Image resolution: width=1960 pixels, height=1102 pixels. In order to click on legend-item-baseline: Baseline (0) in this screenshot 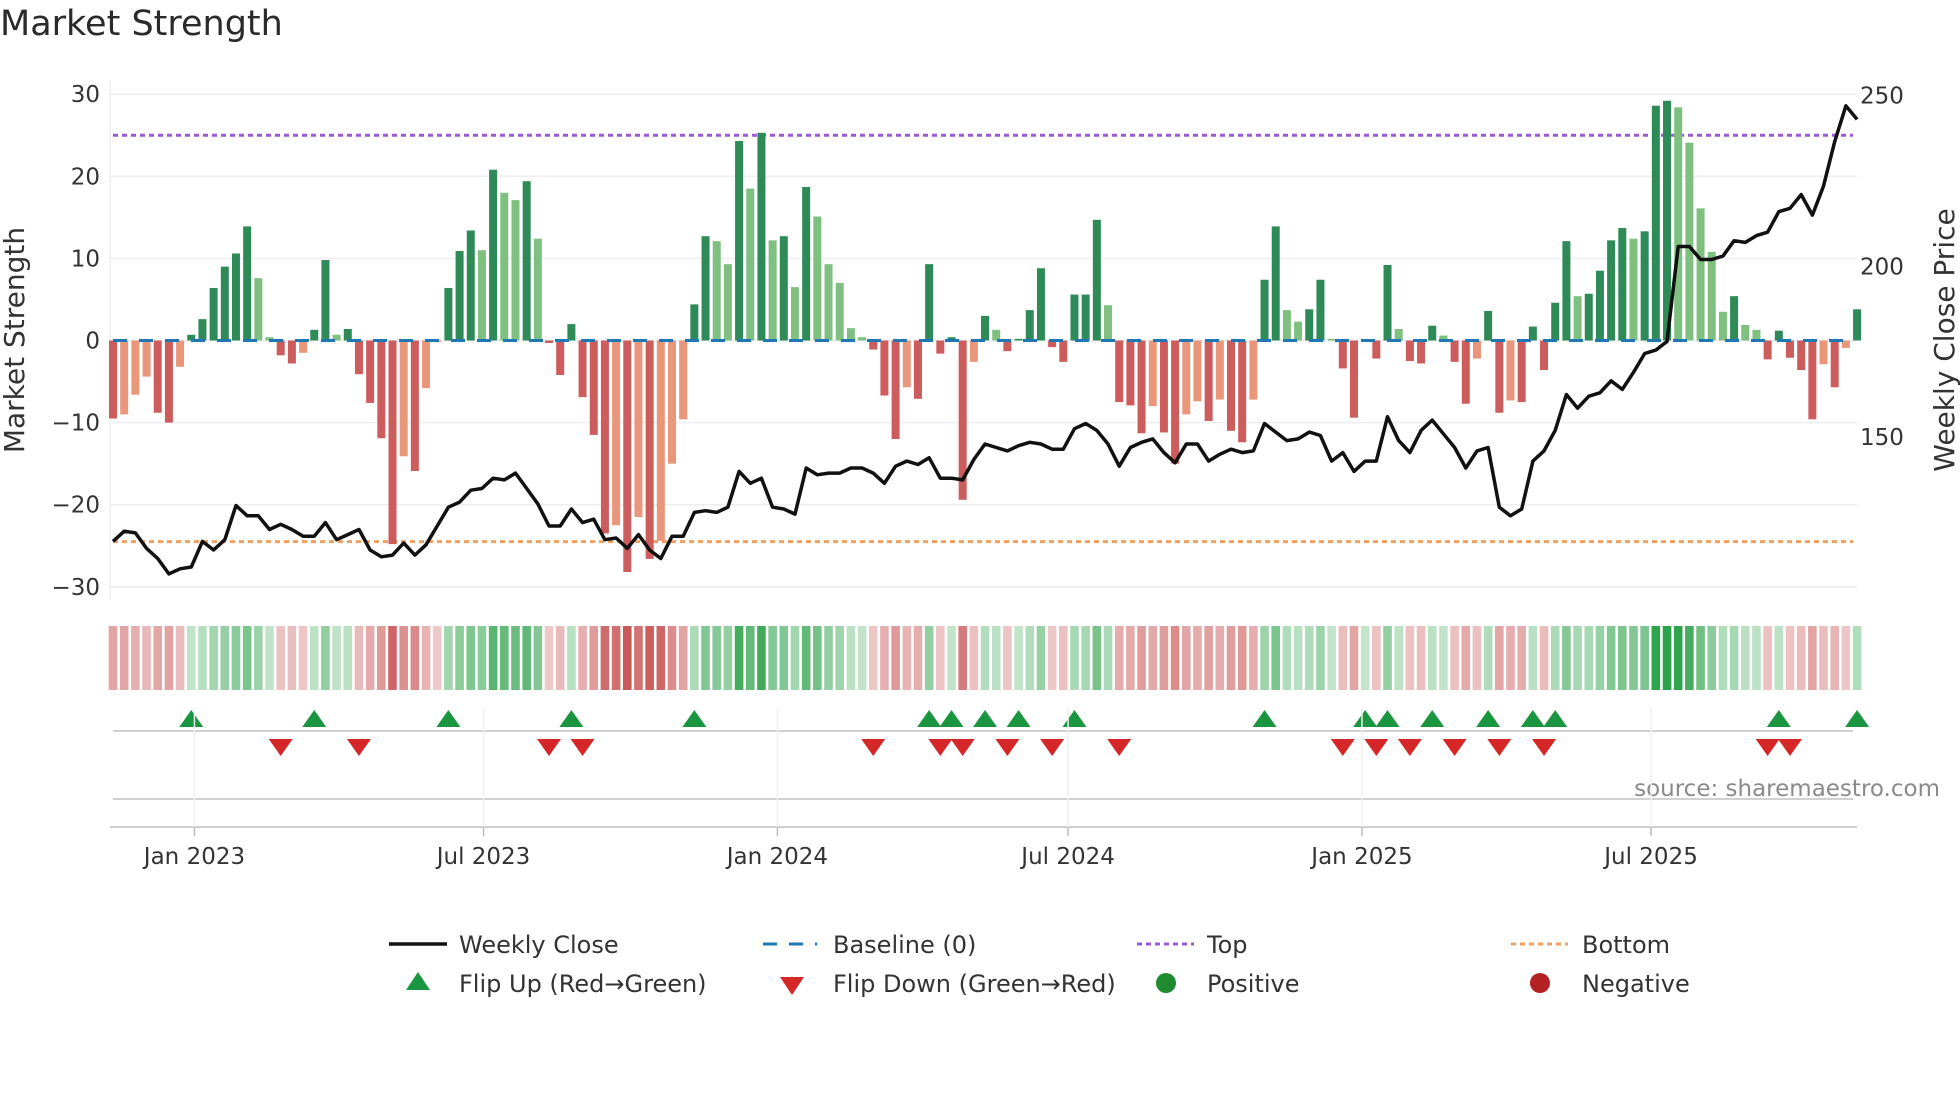, I will do `click(869, 945)`.